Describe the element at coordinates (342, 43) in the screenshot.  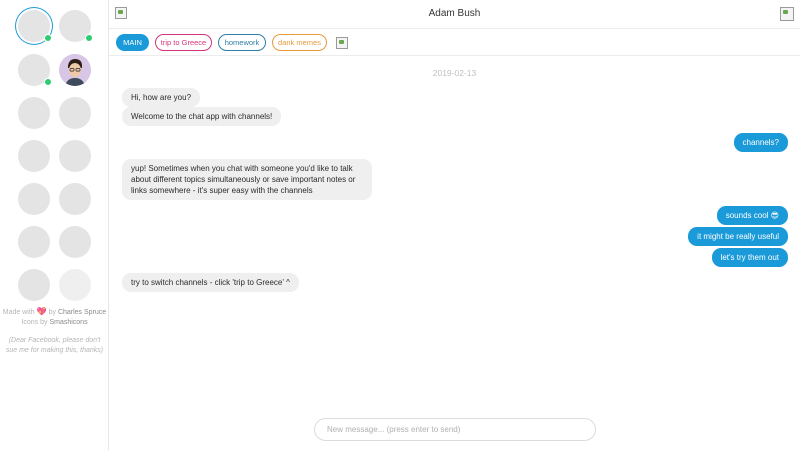
I see `add-channel-icon` at that location.